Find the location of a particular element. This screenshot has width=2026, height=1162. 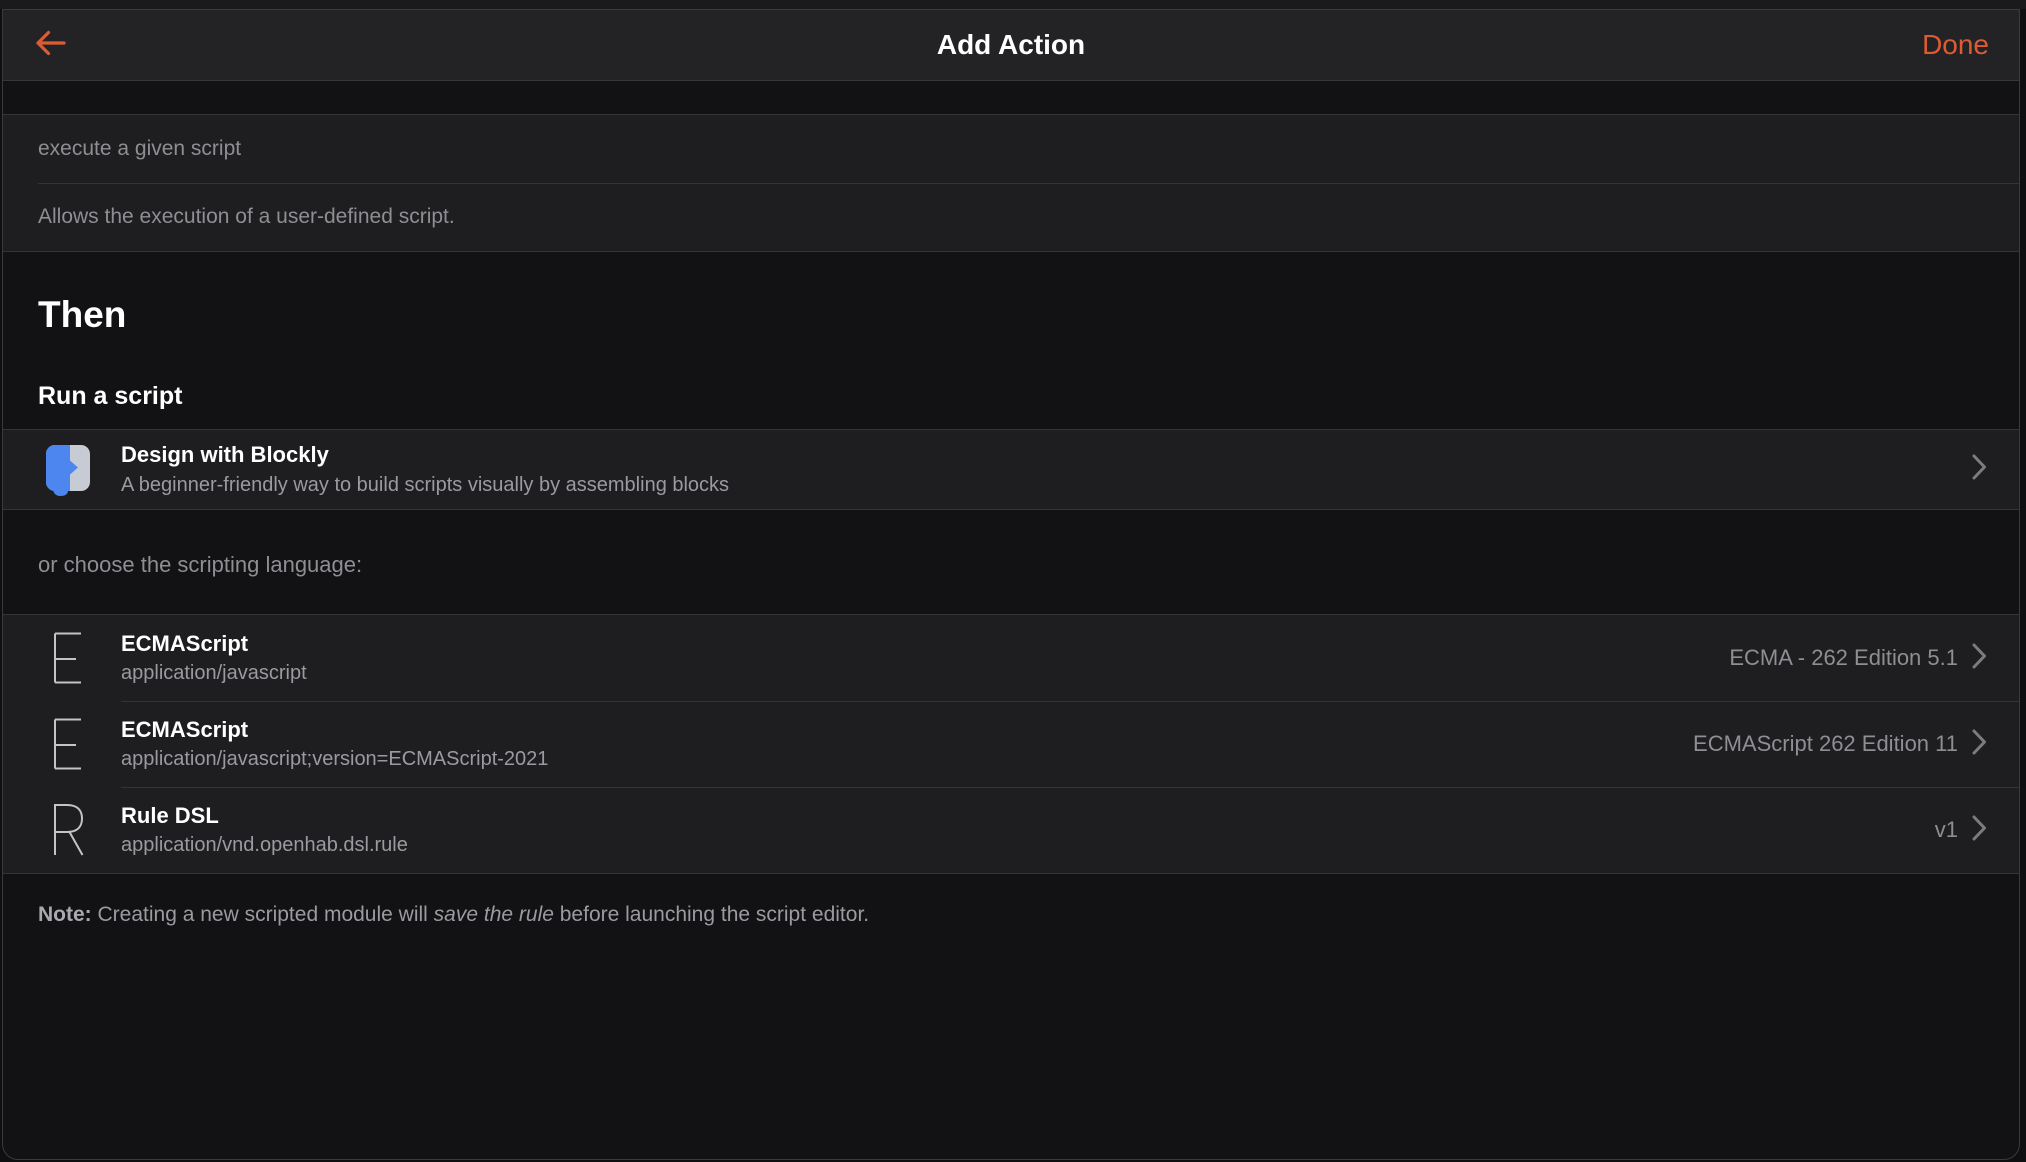

section-heading: Then is located at coordinates (82, 314).